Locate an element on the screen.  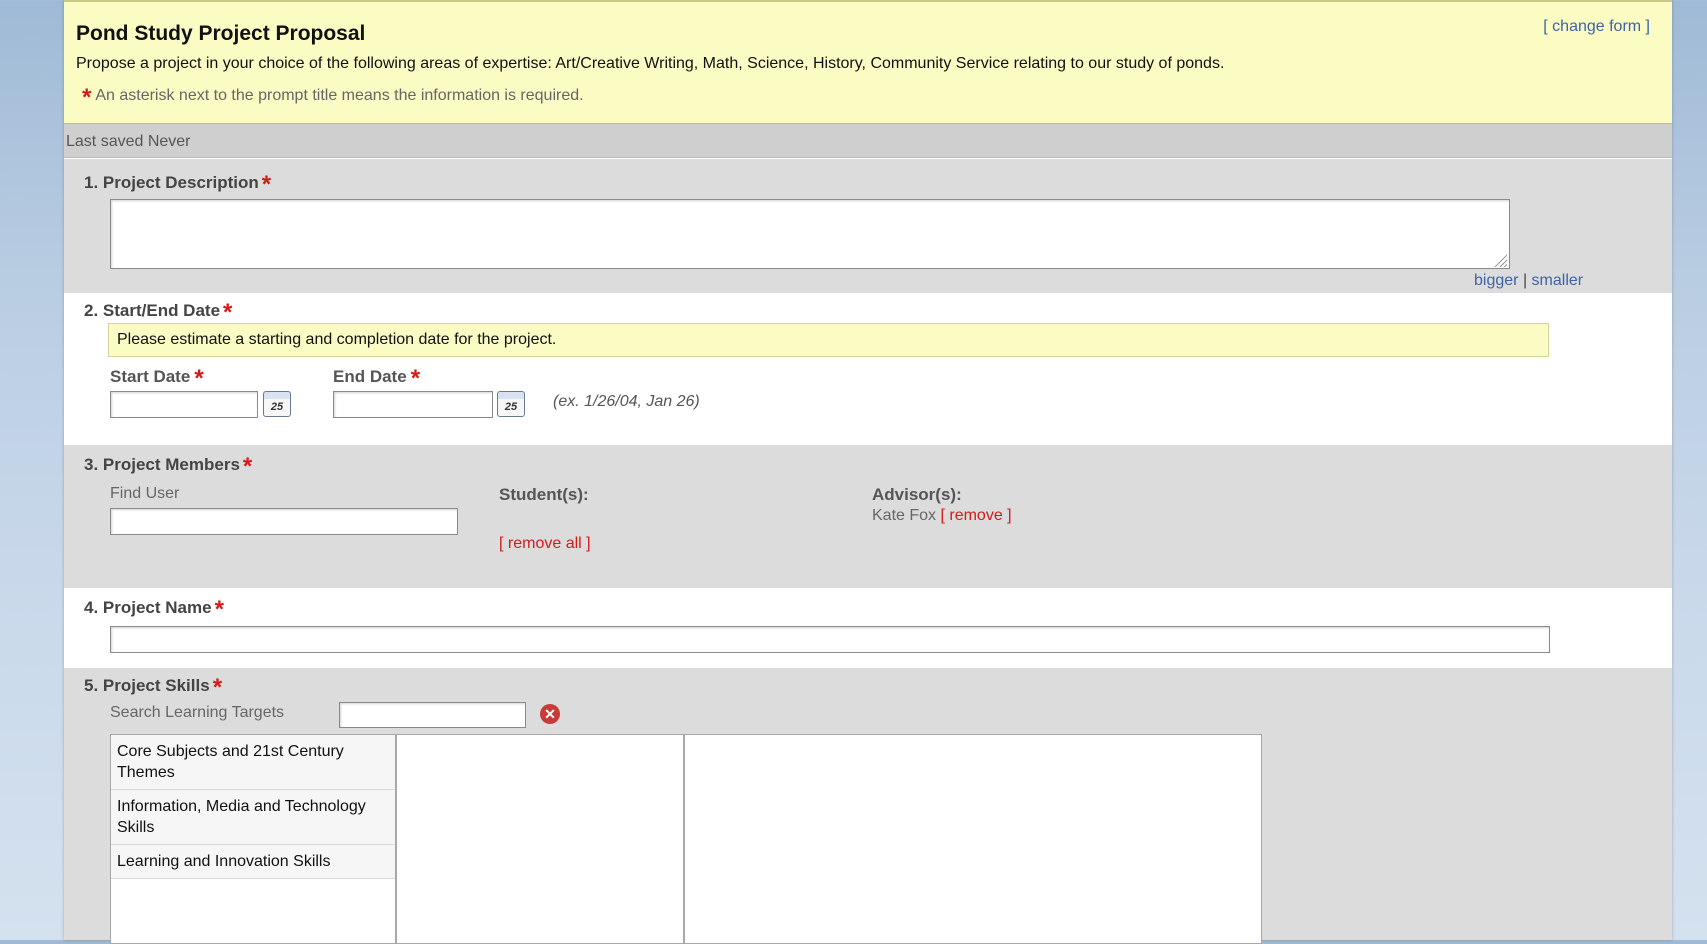
form-title: Pond Study Project Proposal is located at coordinates (221, 33).